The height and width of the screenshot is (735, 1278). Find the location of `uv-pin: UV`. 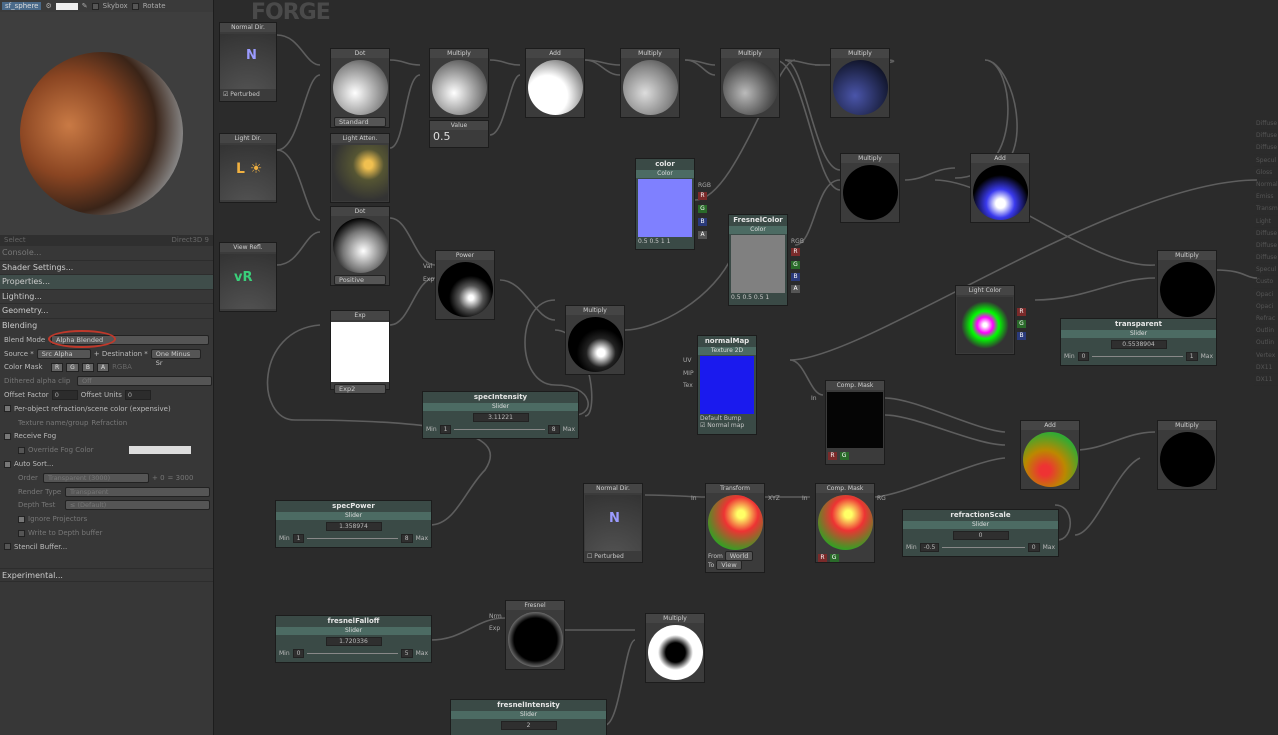

uv-pin: UV is located at coordinates (687, 360).